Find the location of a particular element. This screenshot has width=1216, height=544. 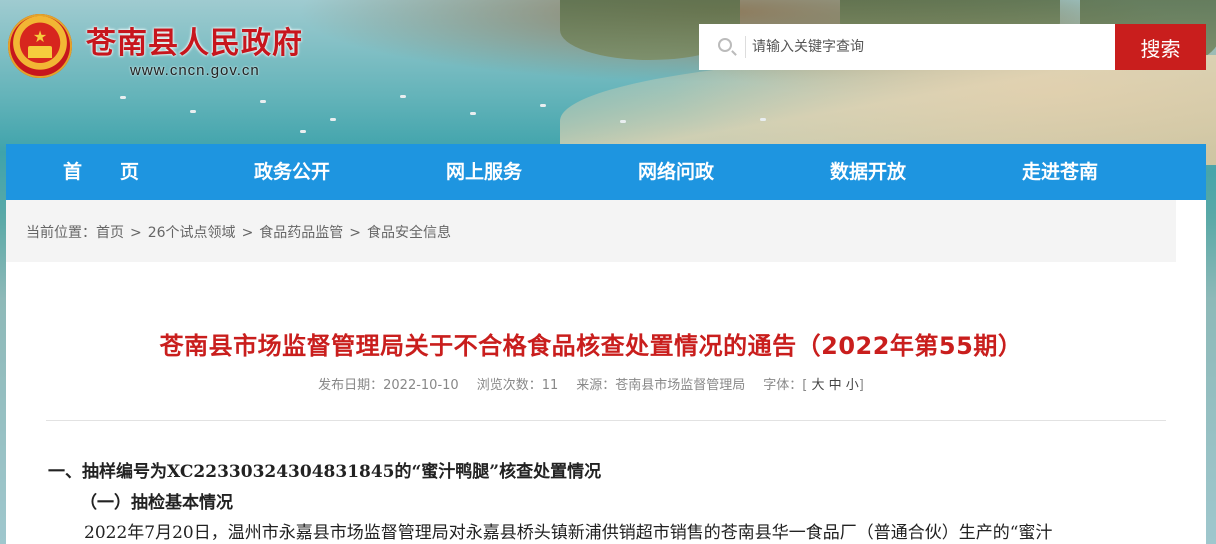

national-emblem-logo: ★ is located at coordinates (40, 46).